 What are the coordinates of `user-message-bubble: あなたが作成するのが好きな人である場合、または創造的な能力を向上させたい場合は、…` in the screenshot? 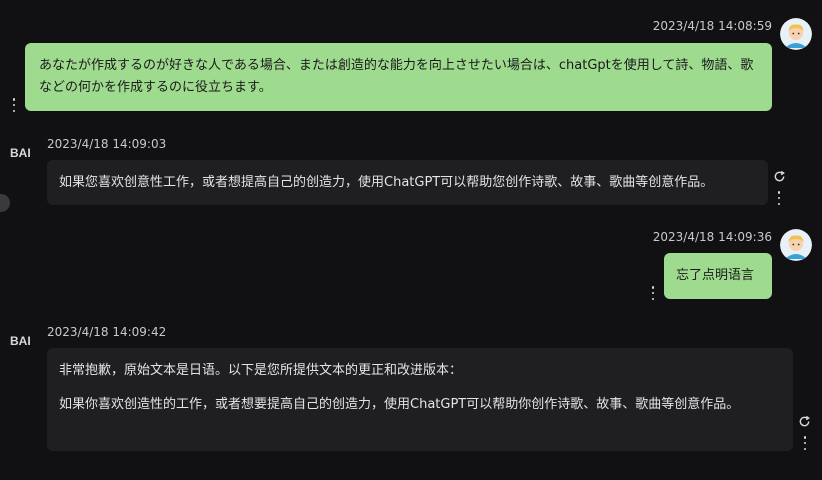 It's located at (398, 77).